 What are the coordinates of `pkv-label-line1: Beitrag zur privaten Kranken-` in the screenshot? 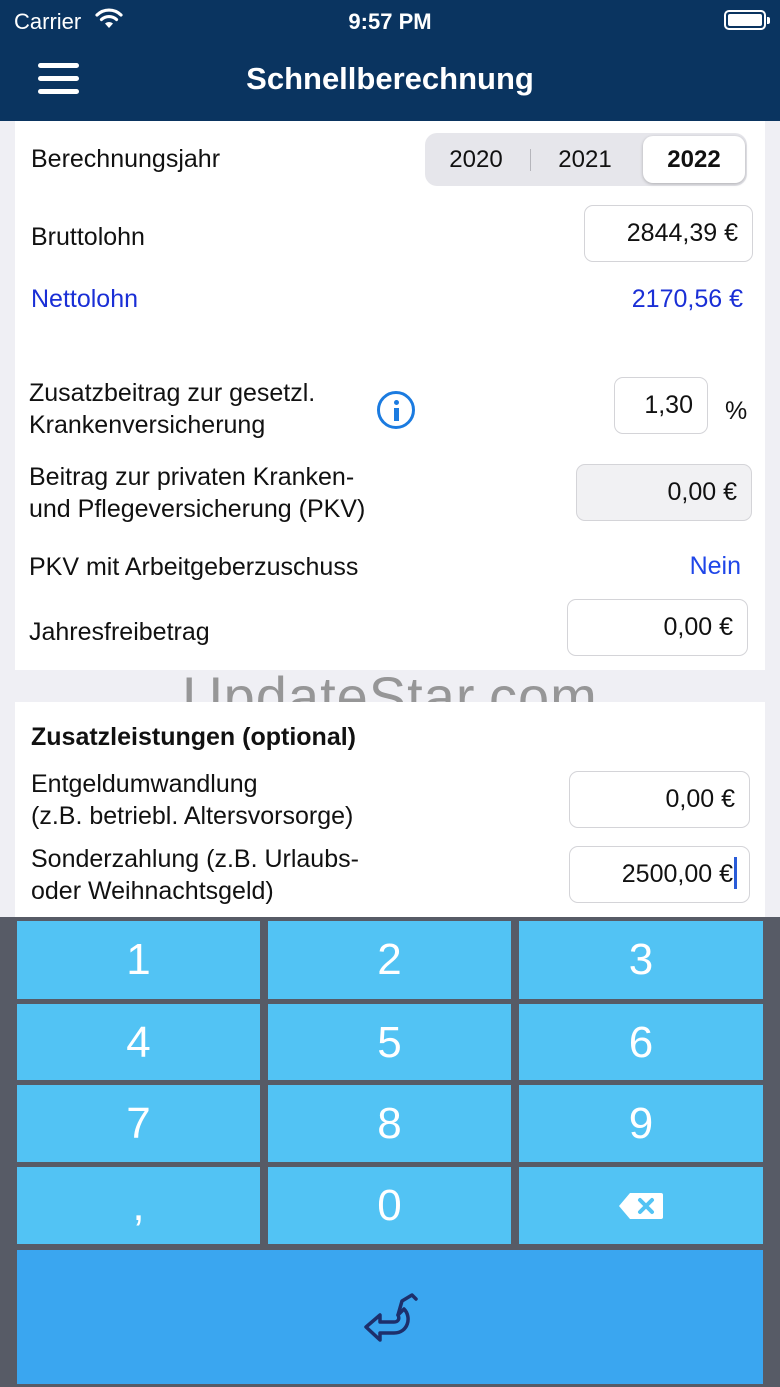 It's located at (192, 477).